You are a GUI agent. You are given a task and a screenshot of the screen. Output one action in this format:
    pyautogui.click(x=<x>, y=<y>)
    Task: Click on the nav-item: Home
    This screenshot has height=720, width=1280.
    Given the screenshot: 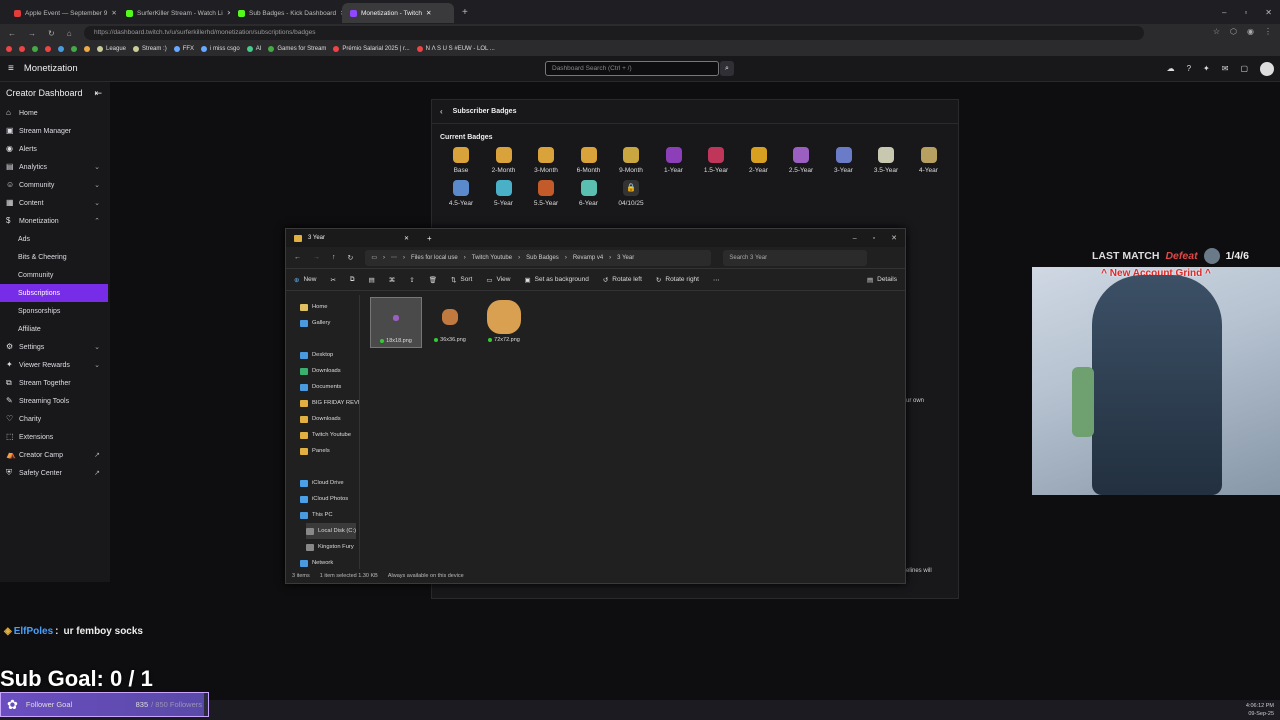 What is the action you would take?
    pyautogui.click(x=313, y=307)
    